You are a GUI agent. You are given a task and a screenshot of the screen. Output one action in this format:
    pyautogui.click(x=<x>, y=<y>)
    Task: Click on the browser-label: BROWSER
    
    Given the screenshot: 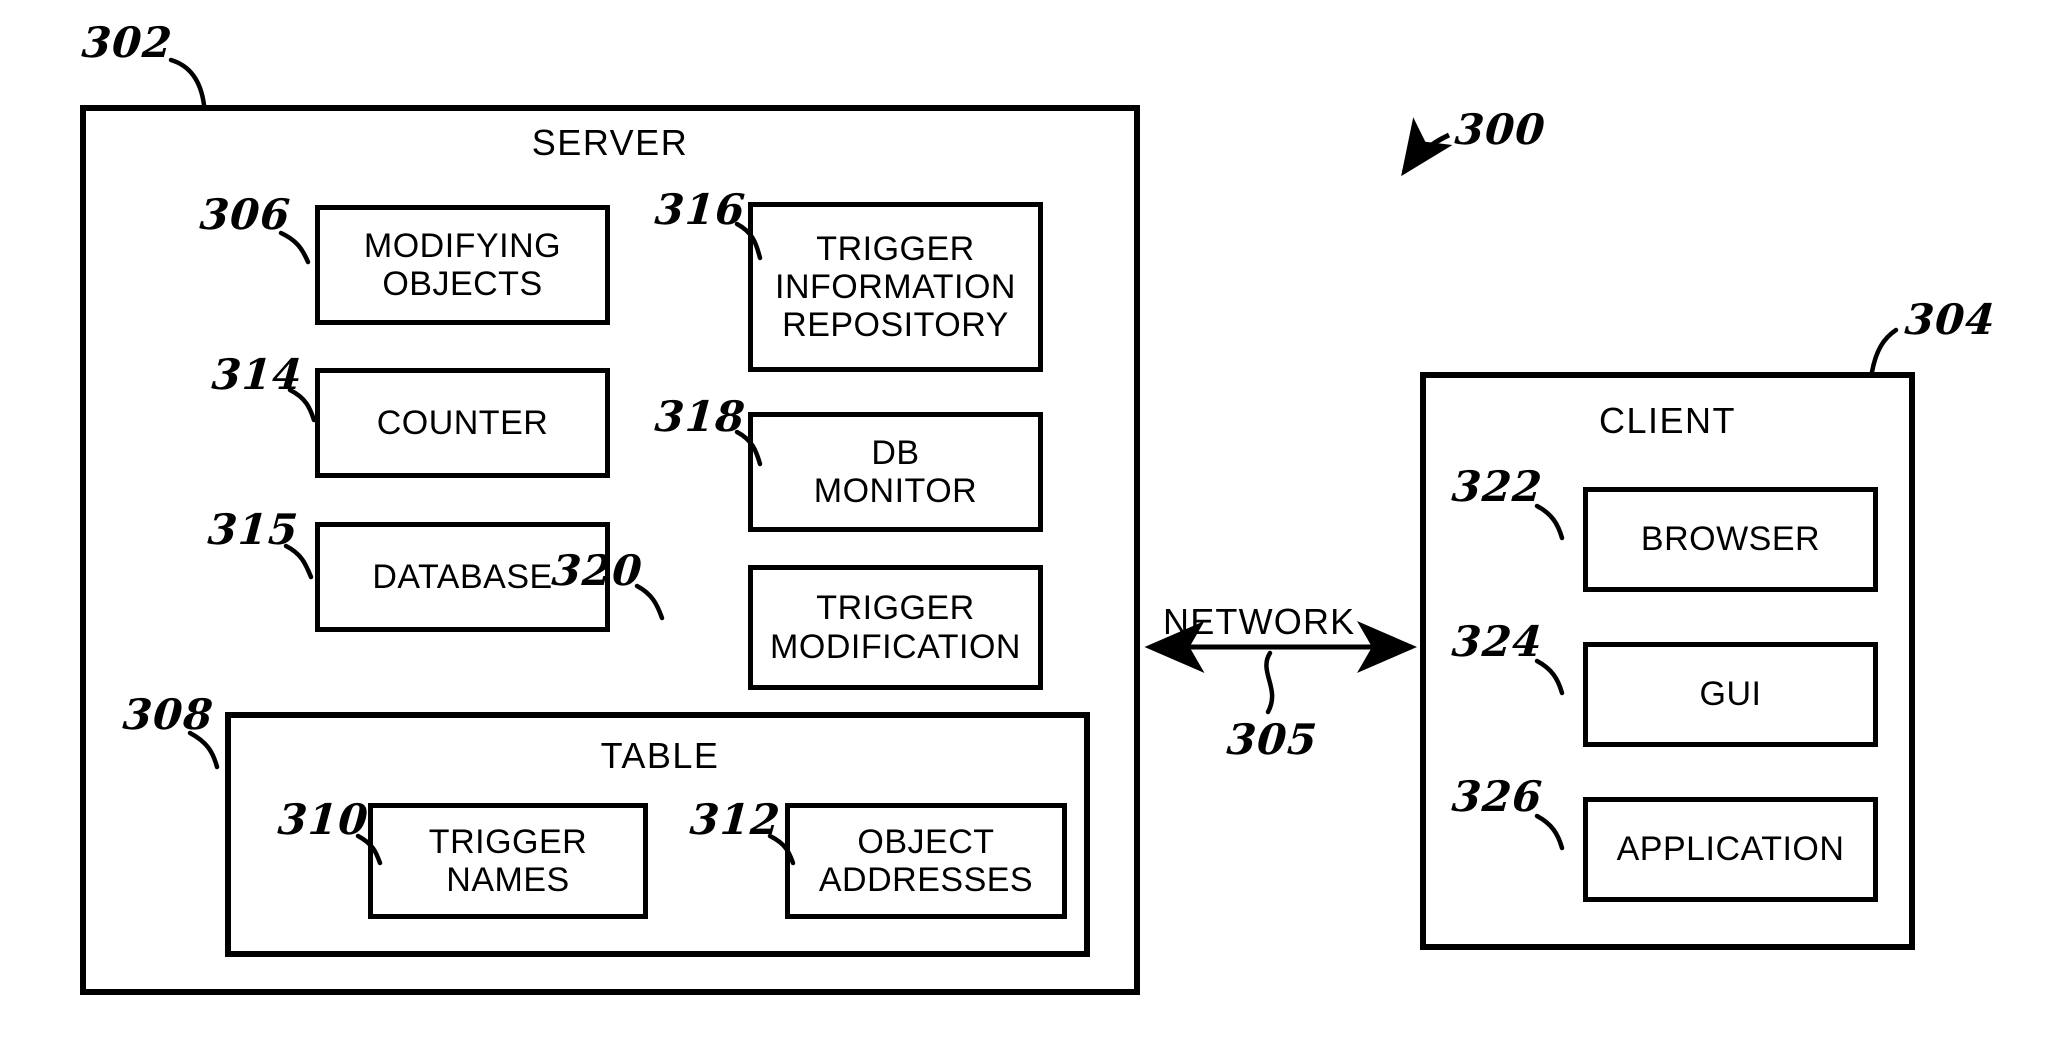 What is the action you would take?
    pyautogui.click(x=1730, y=539)
    